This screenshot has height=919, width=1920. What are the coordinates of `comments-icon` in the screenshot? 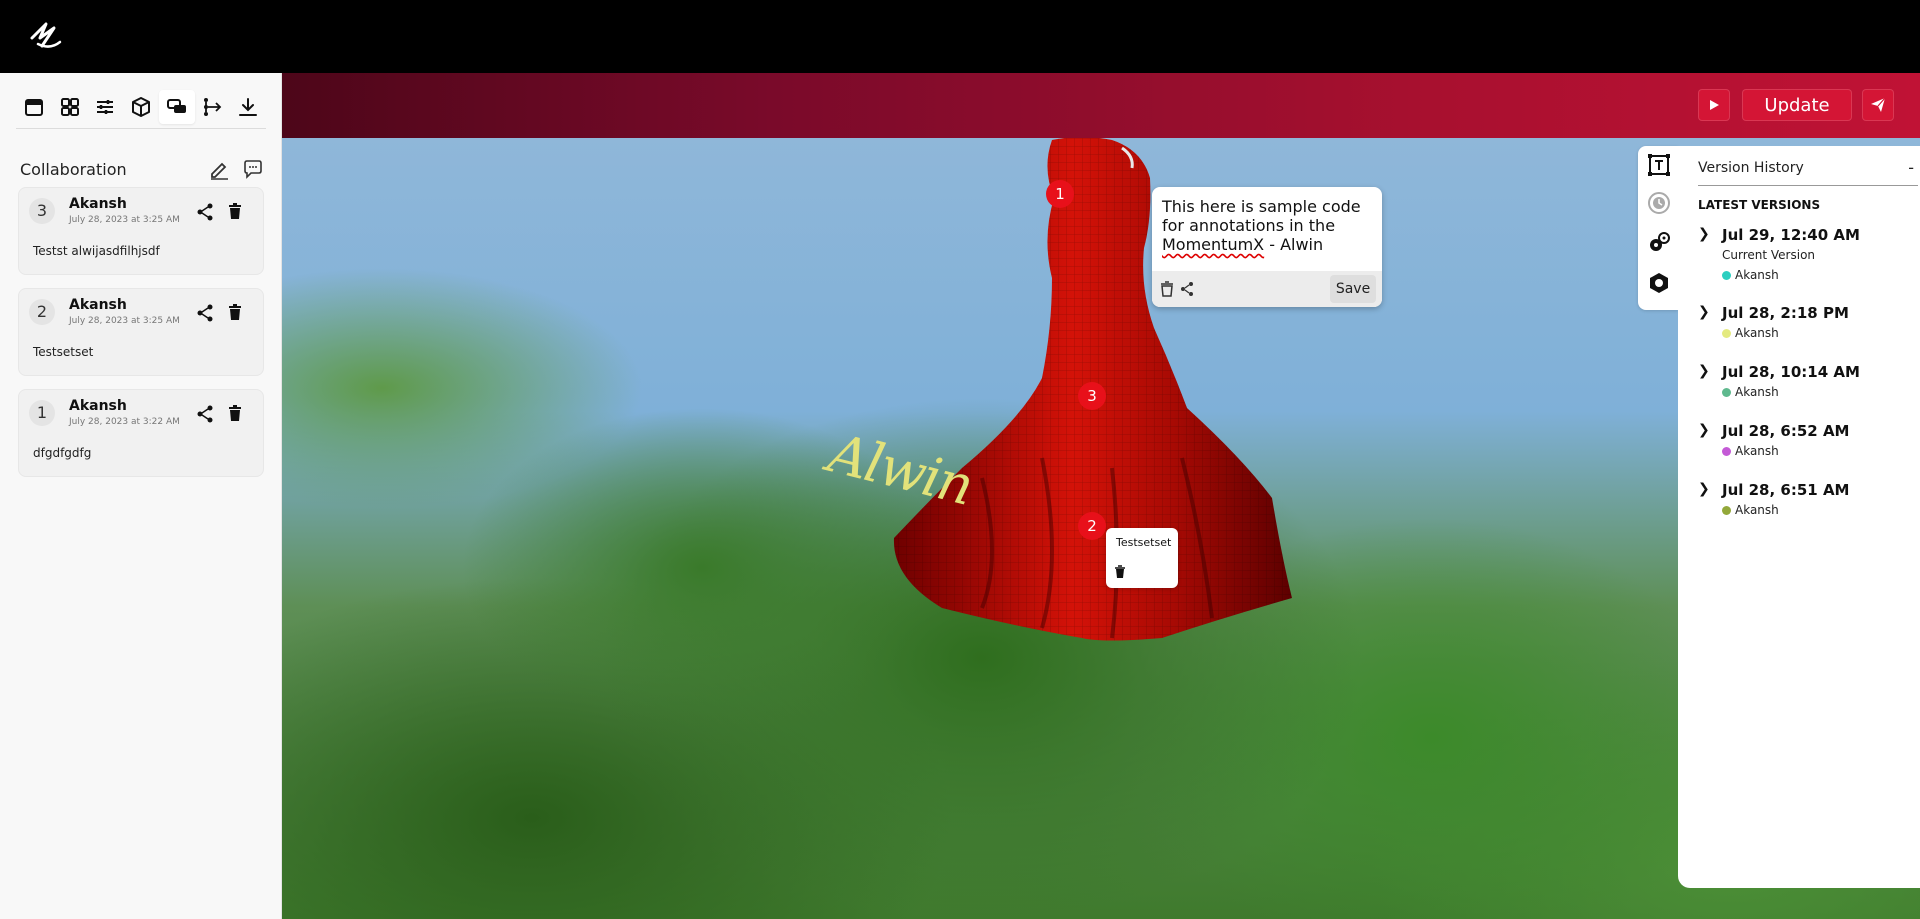 It's located at (176, 105).